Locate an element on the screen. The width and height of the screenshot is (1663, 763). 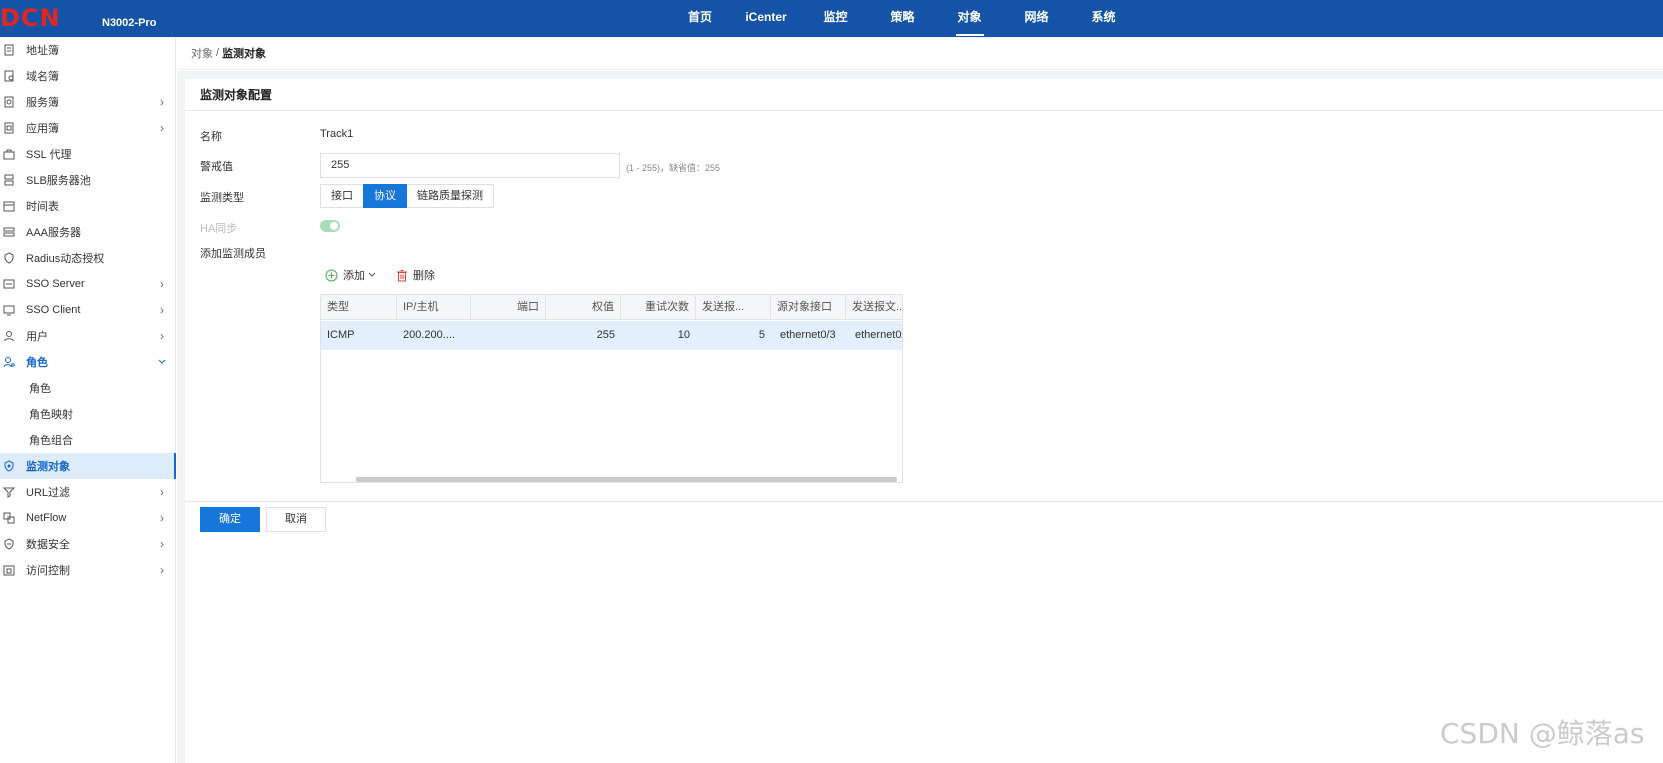
breadcrumb-parent: 对象 is located at coordinates (202, 53).